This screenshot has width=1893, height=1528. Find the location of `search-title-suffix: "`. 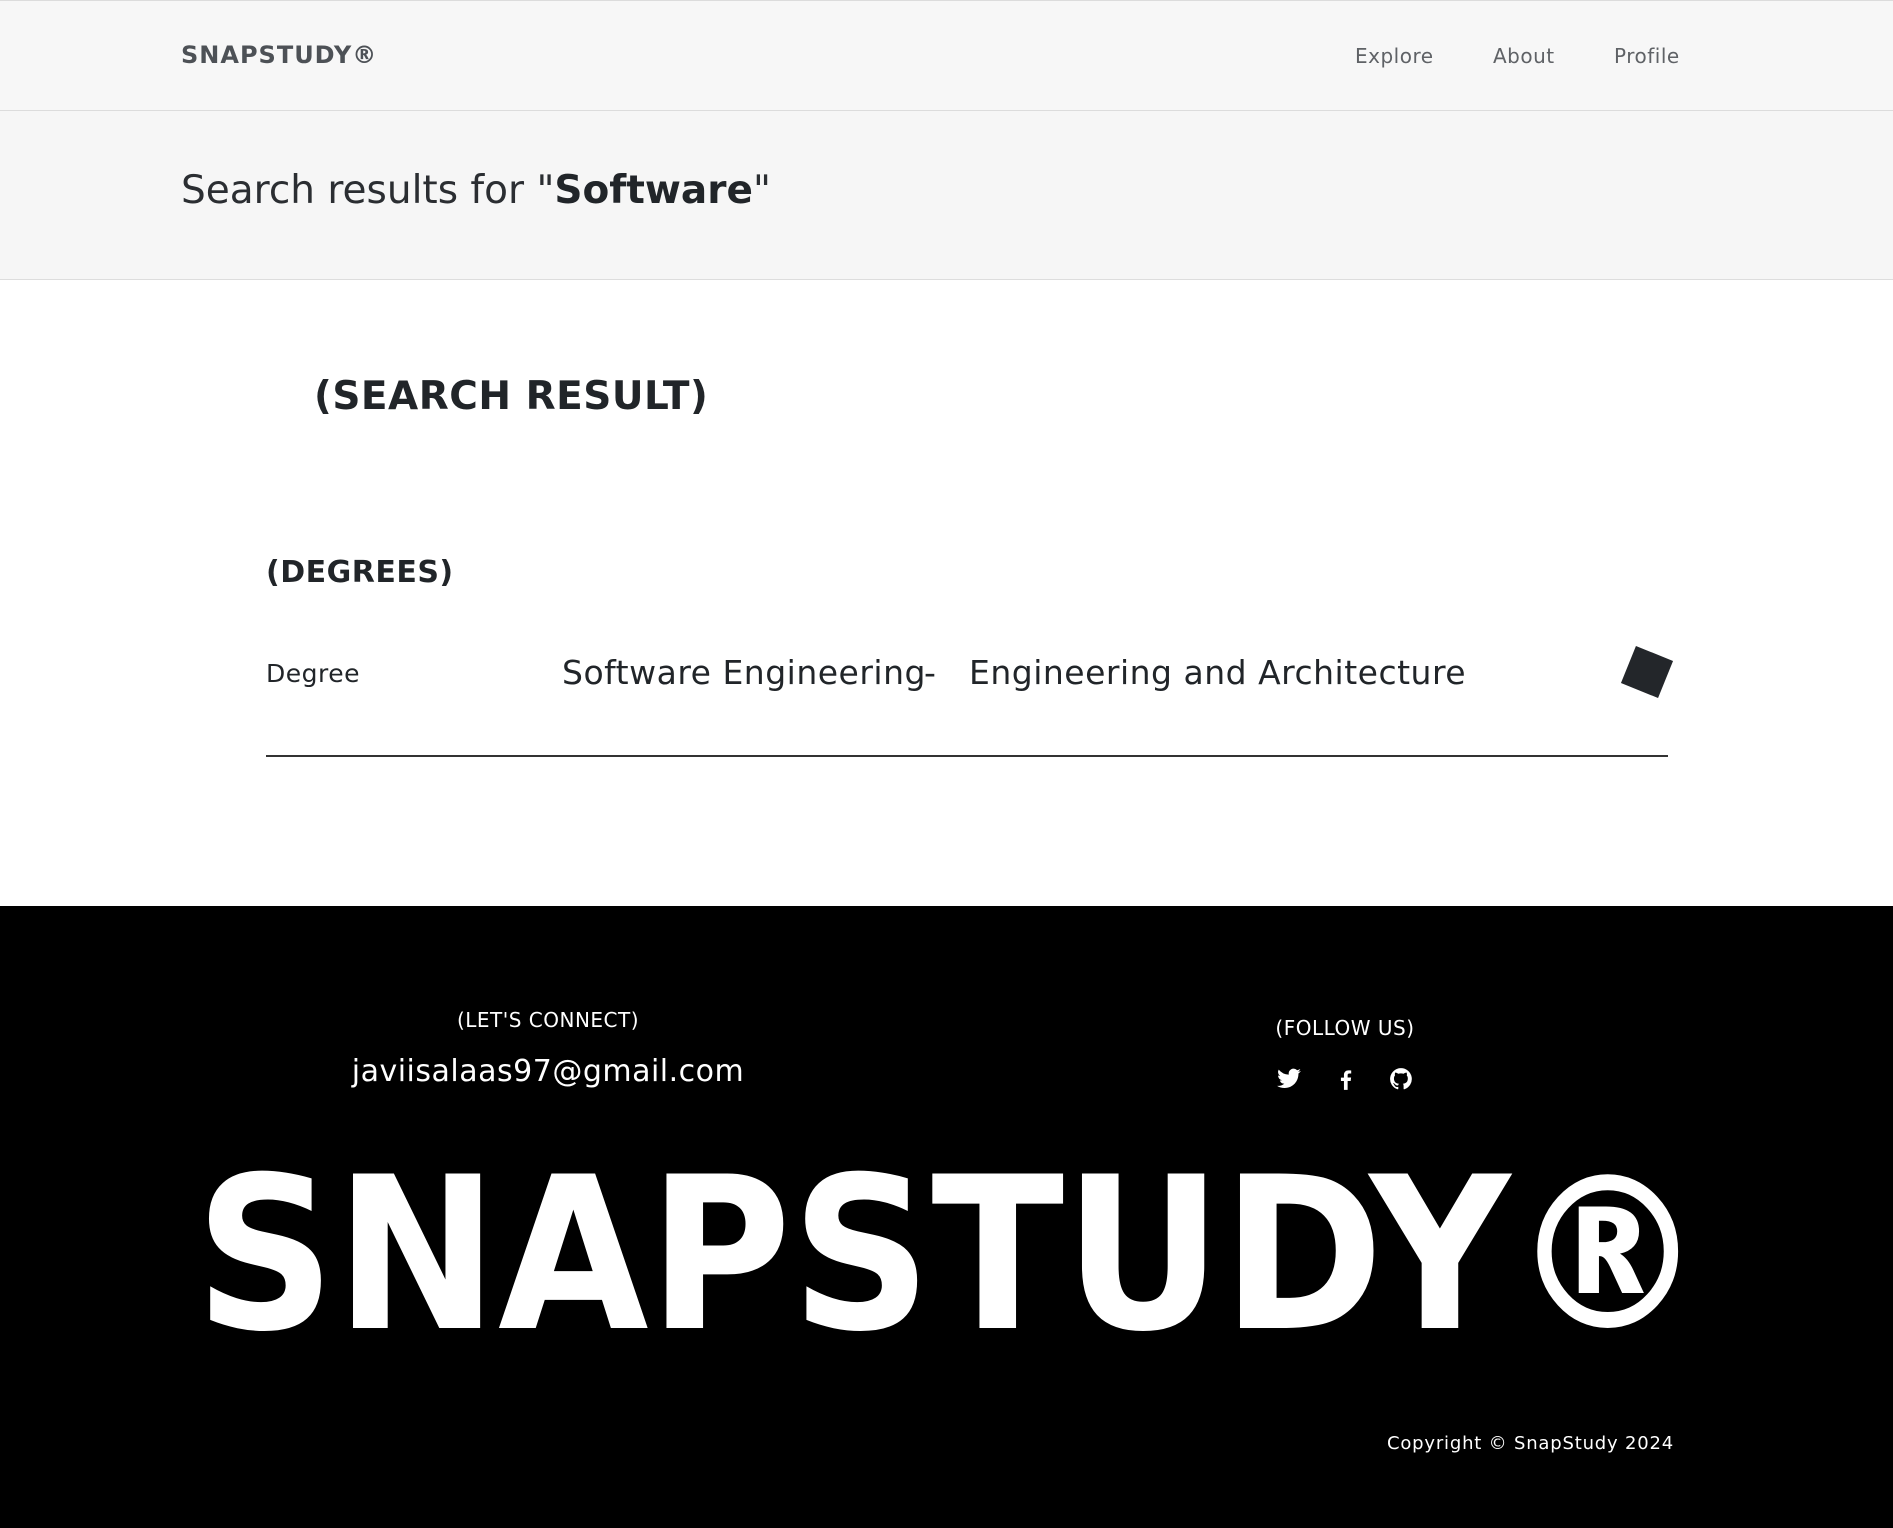

search-title-suffix: " is located at coordinates (761, 190).